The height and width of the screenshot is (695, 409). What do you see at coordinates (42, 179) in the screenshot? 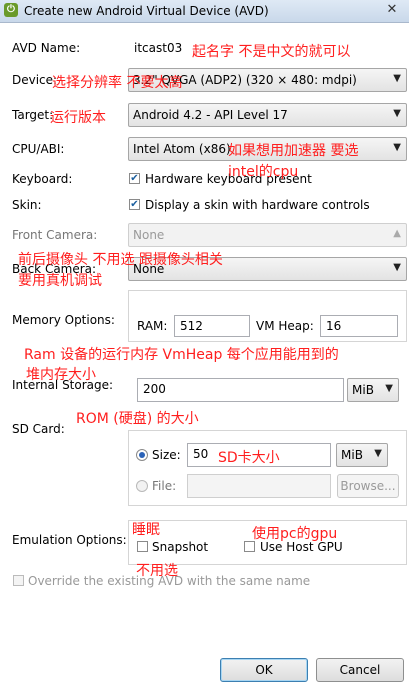
I see `keyboard-label: Keyboard:` at bounding box center [42, 179].